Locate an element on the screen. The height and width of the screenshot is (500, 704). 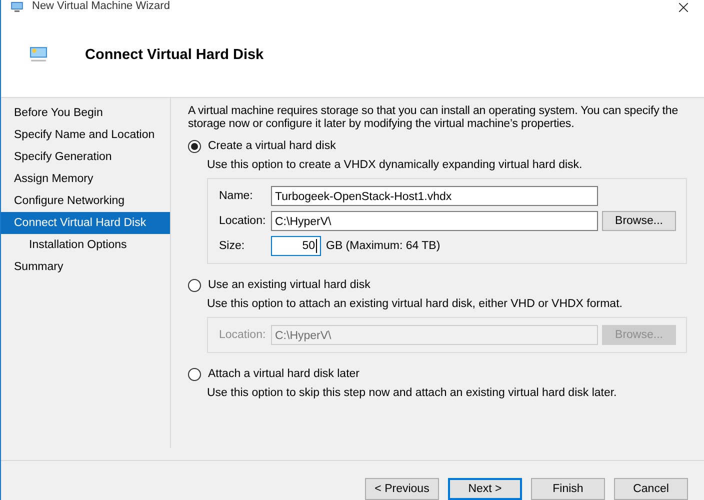
nav-item: Assign Memory is located at coordinates (85, 179).